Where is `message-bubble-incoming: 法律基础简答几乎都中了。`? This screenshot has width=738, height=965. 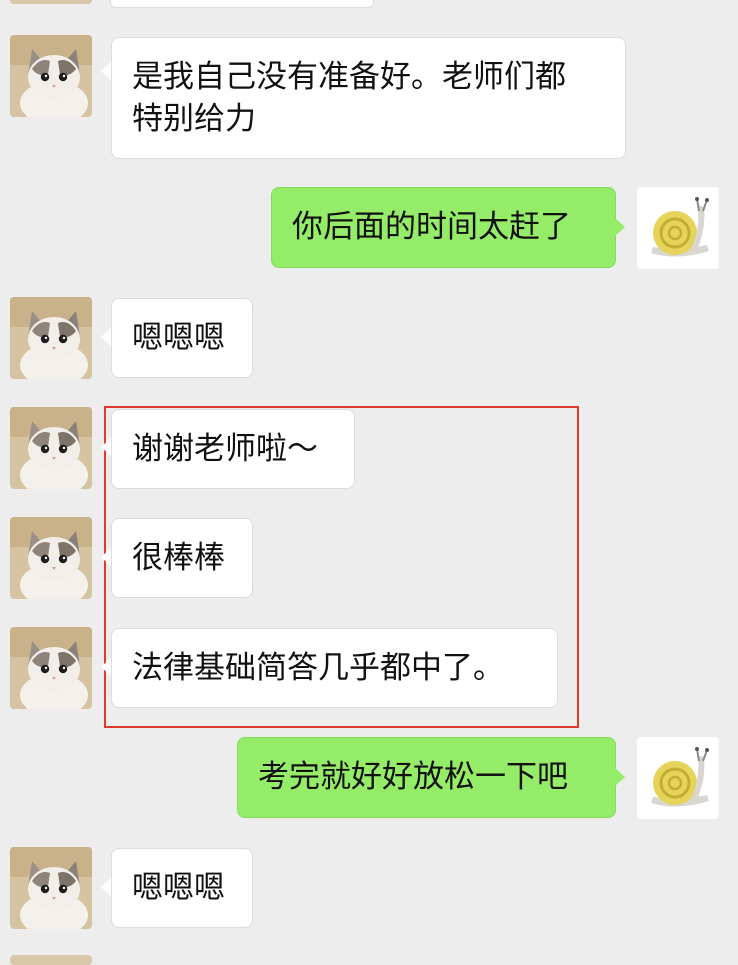
message-bubble-incoming: 法律基础简答几乎都中了。 is located at coordinates (334, 668).